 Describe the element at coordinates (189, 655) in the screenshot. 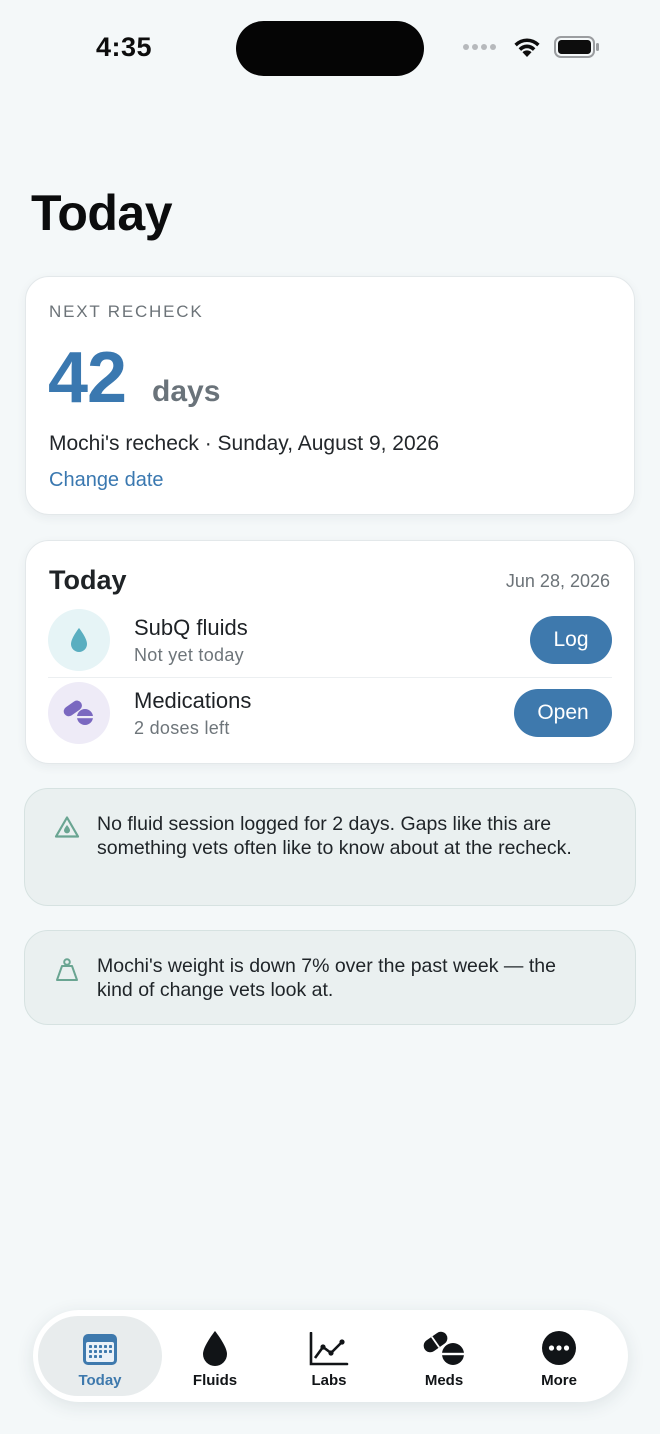

I see `task-subtitle: Not yet today` at that location.